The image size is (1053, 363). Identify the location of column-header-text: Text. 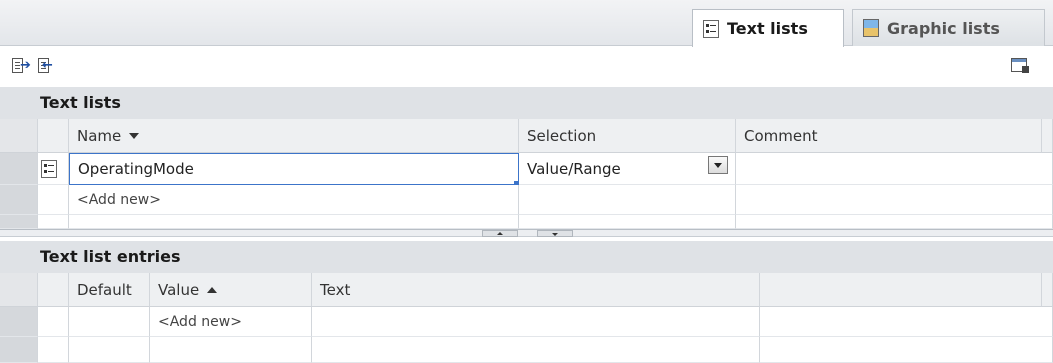
(536, 290).